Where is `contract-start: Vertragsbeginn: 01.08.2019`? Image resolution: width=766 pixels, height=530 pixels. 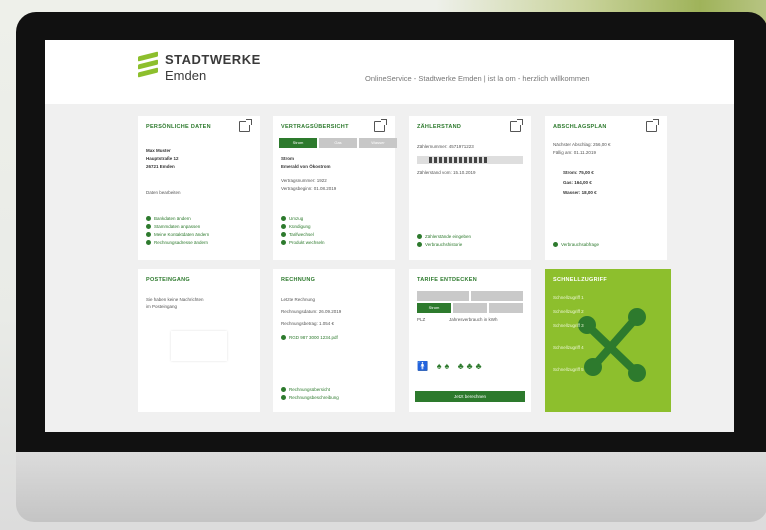
contract-start: Vertragsbeginn: 01.08.2019 is located at coordinates (309, 188).